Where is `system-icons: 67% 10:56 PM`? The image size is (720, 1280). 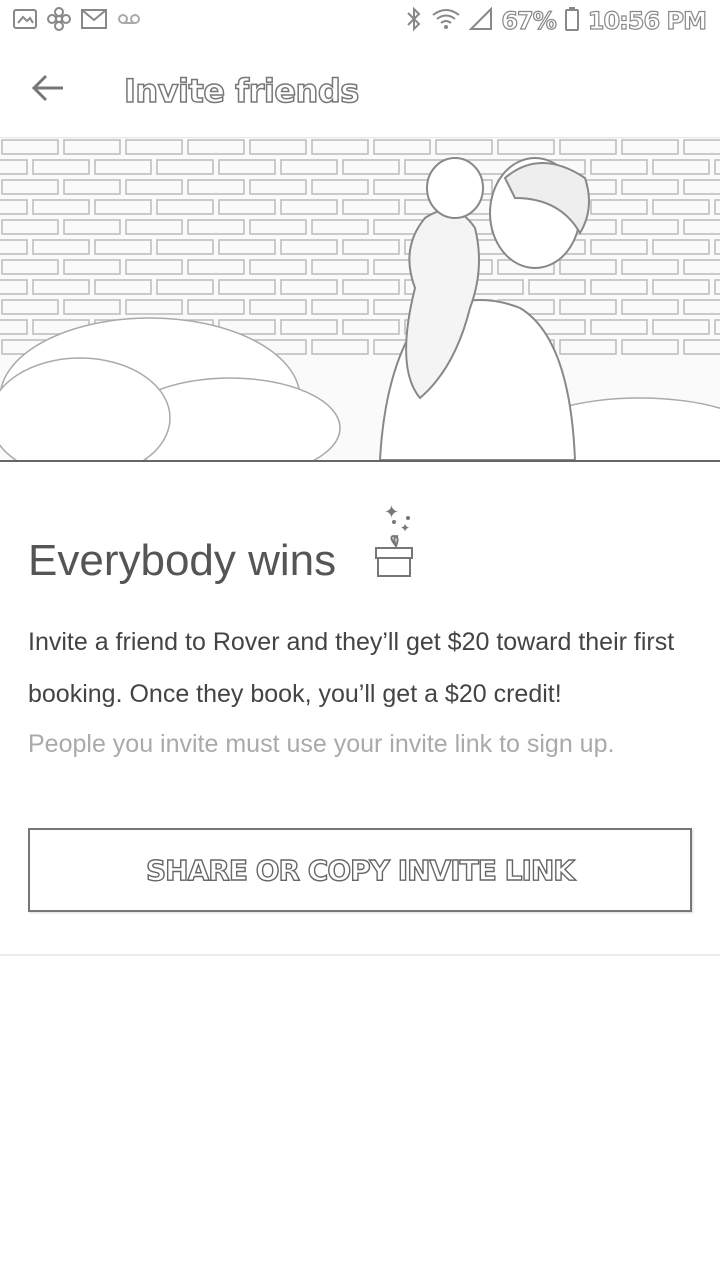 system-icons: 67% 10:56 PM is located at coordinates (556, 21).